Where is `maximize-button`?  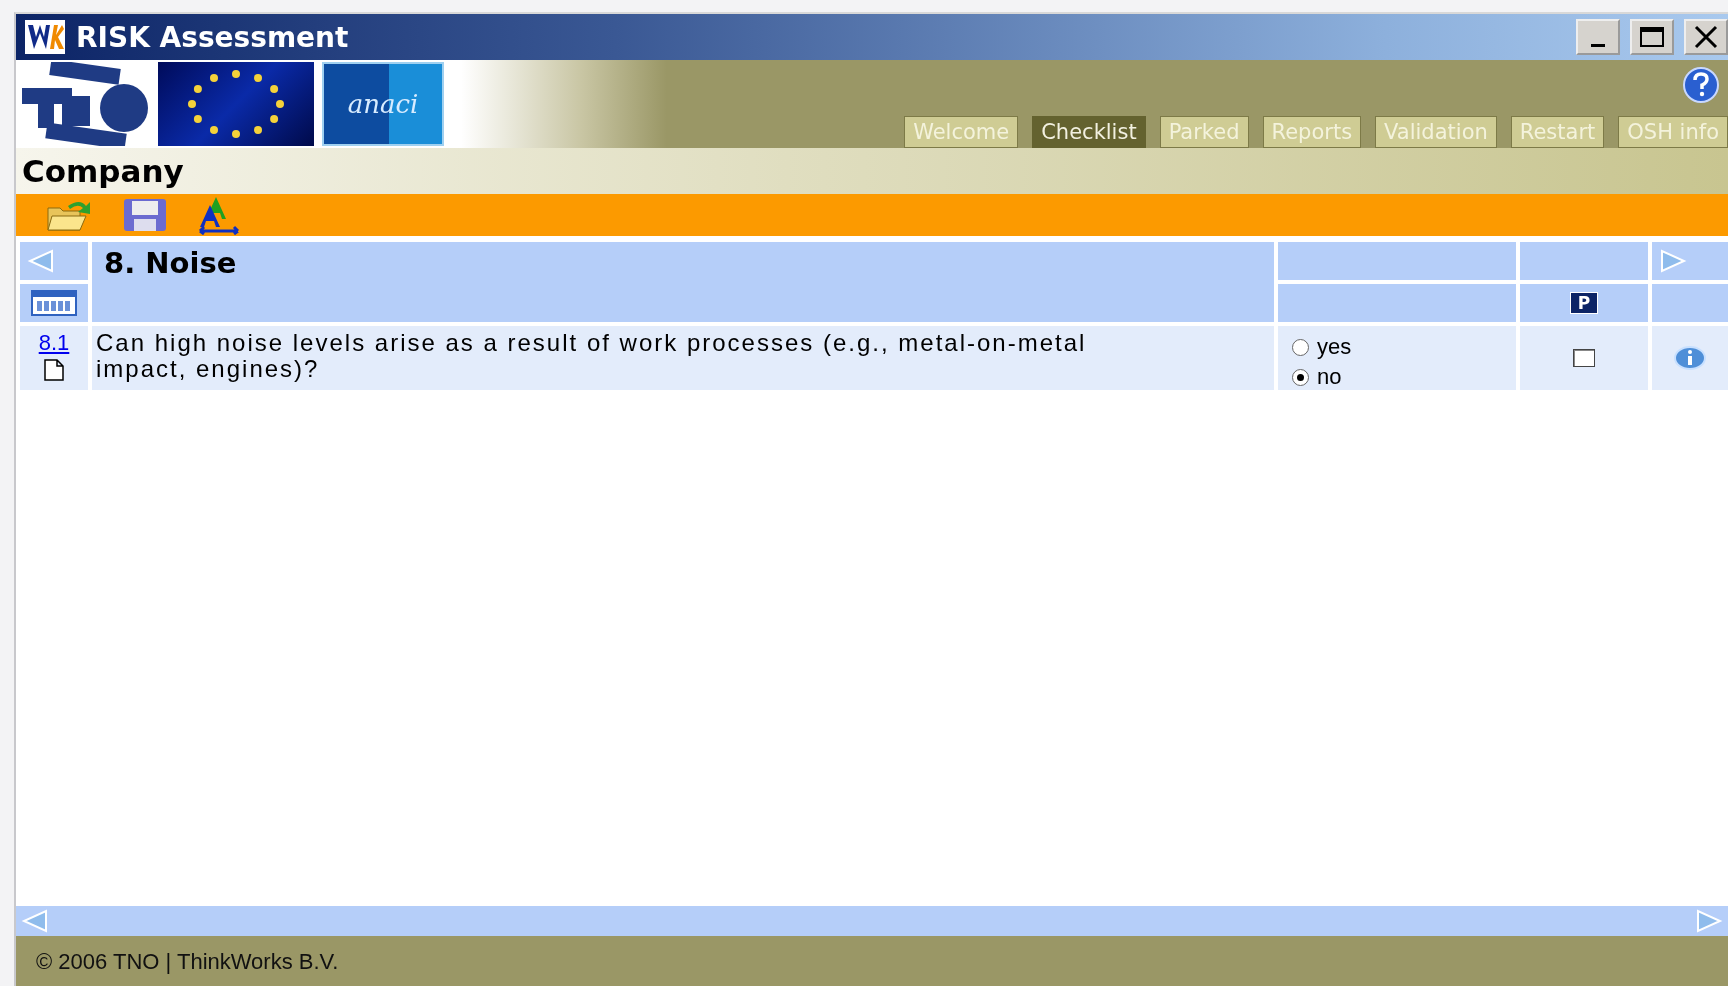
maximize-button is located at coordinates (1652, 37).